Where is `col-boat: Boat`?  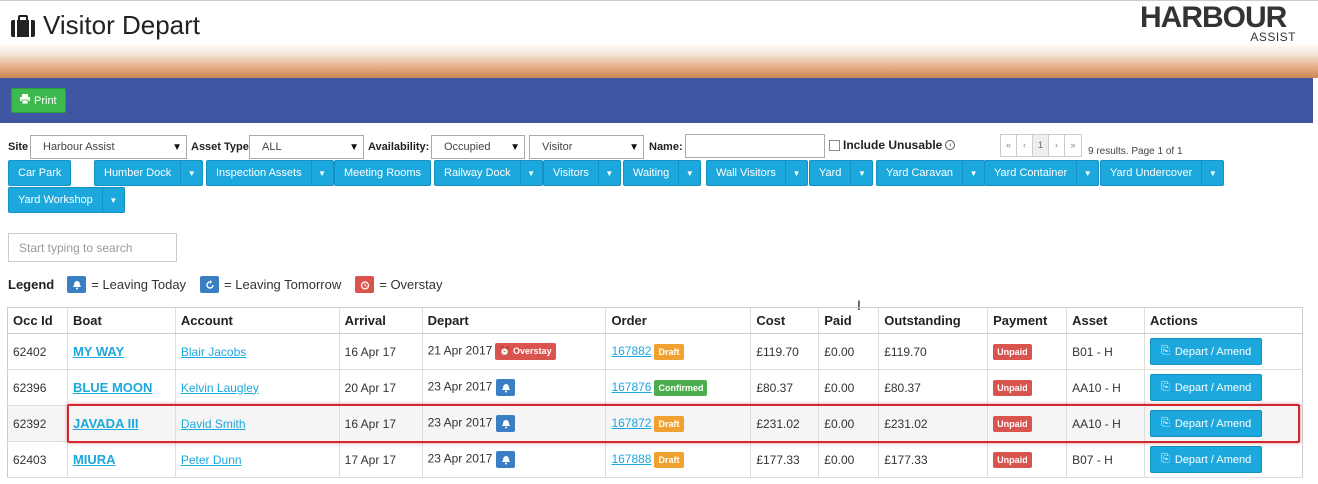 col-boat: Boat is located at coordinates (121, 320).